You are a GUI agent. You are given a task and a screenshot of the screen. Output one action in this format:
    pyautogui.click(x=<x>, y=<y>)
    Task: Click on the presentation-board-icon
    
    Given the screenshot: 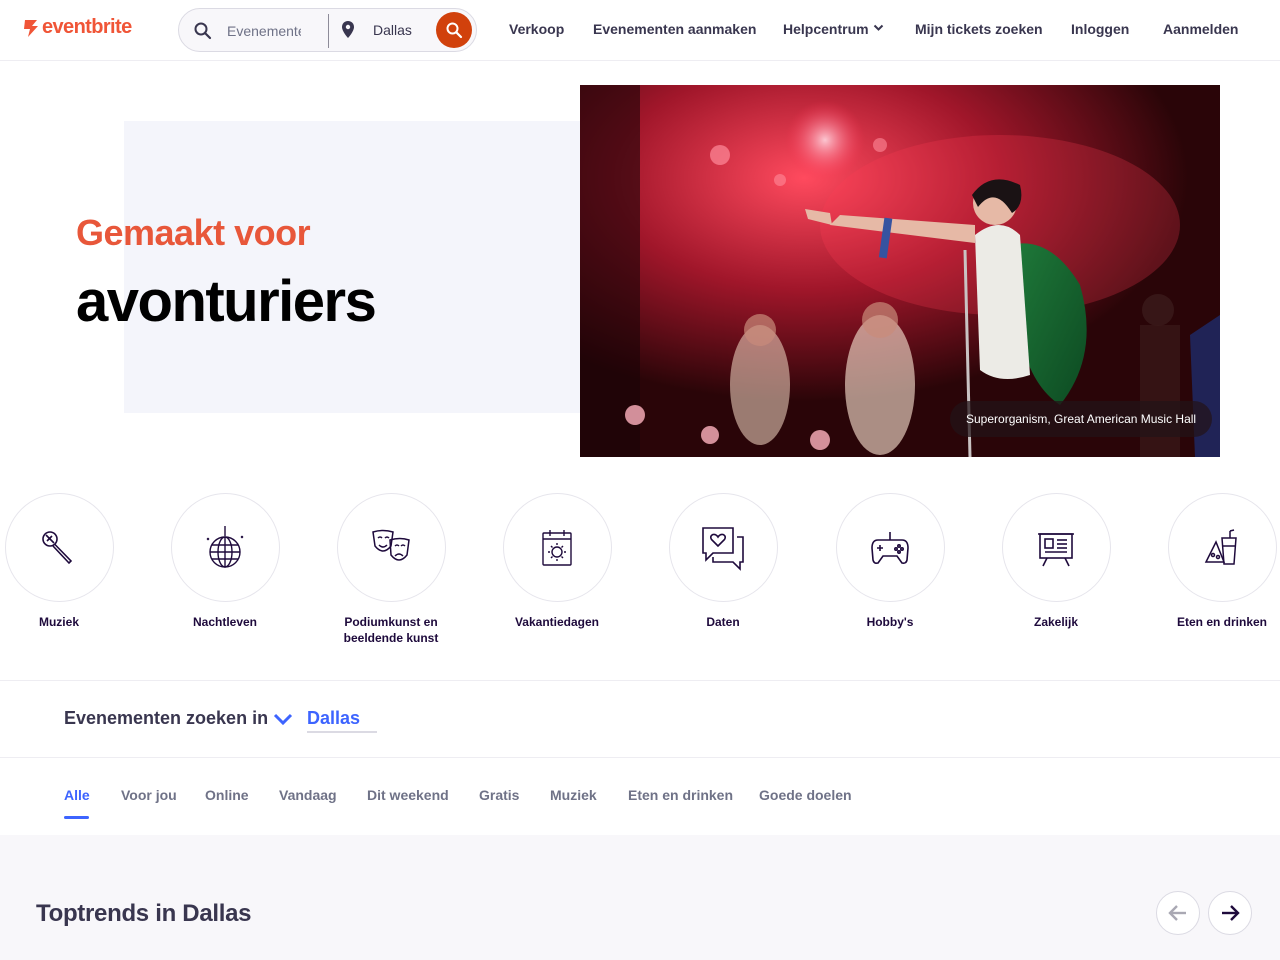 What is the action you would take?
    pyautogui.click(x=1056, y=549)
    